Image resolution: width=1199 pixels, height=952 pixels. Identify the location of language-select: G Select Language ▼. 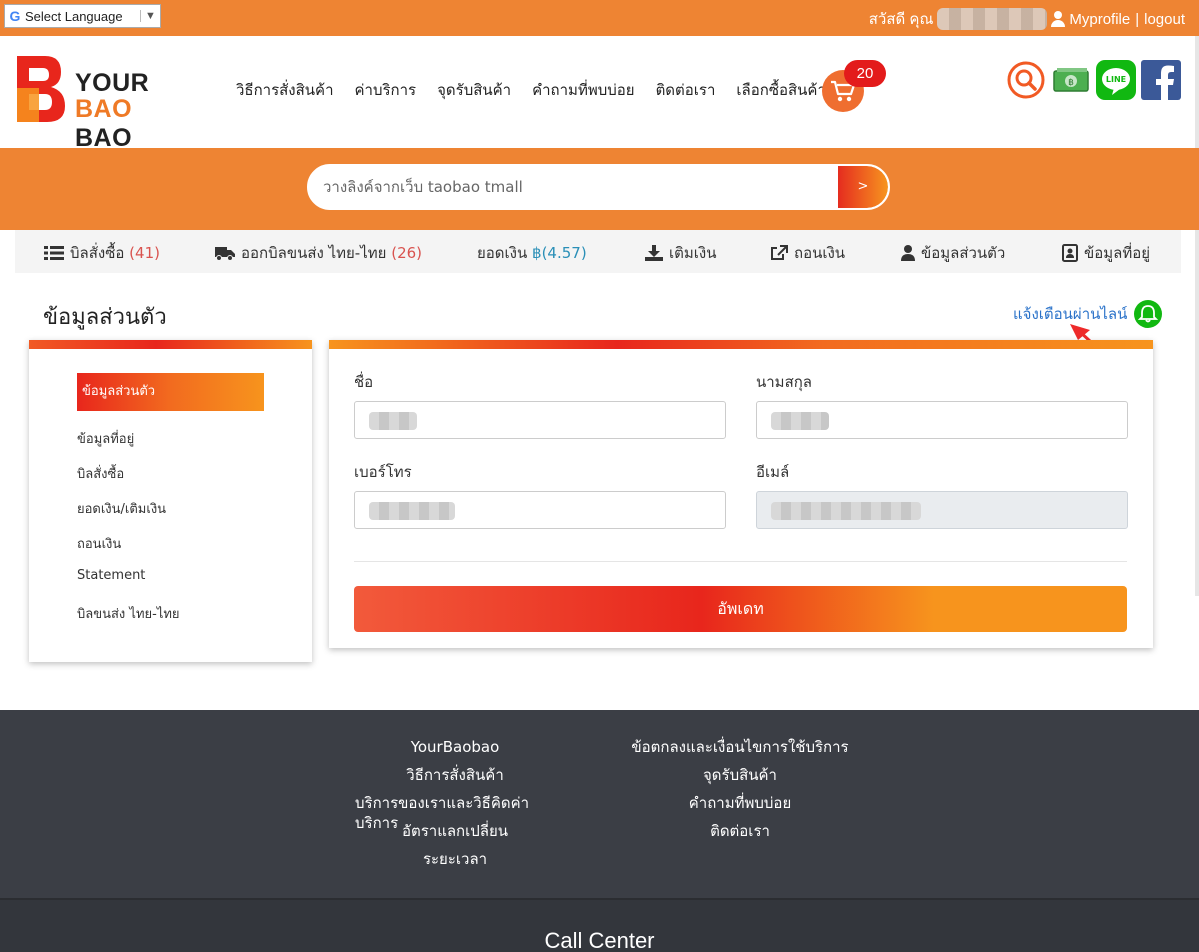
(82, 16).